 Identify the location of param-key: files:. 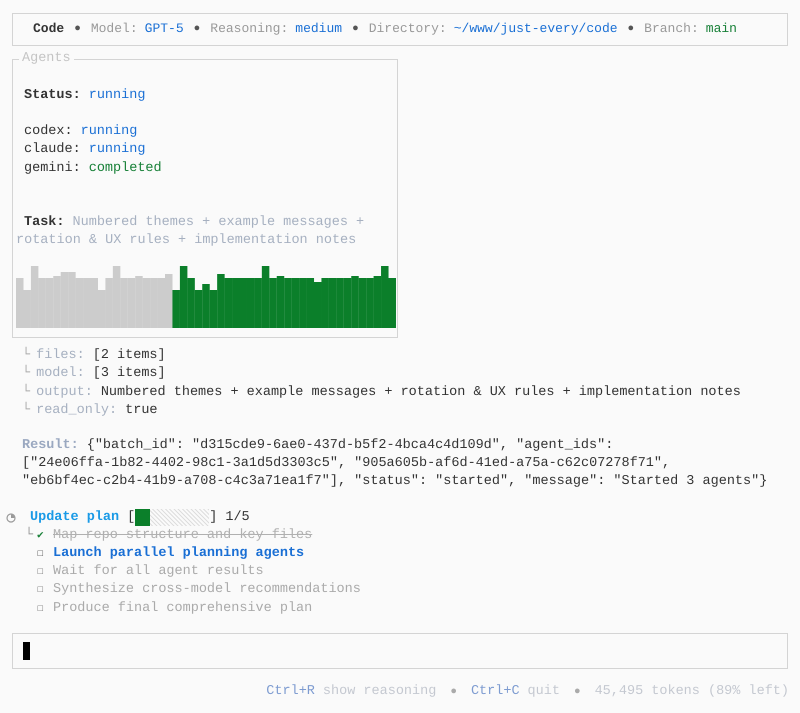
(60, 356).